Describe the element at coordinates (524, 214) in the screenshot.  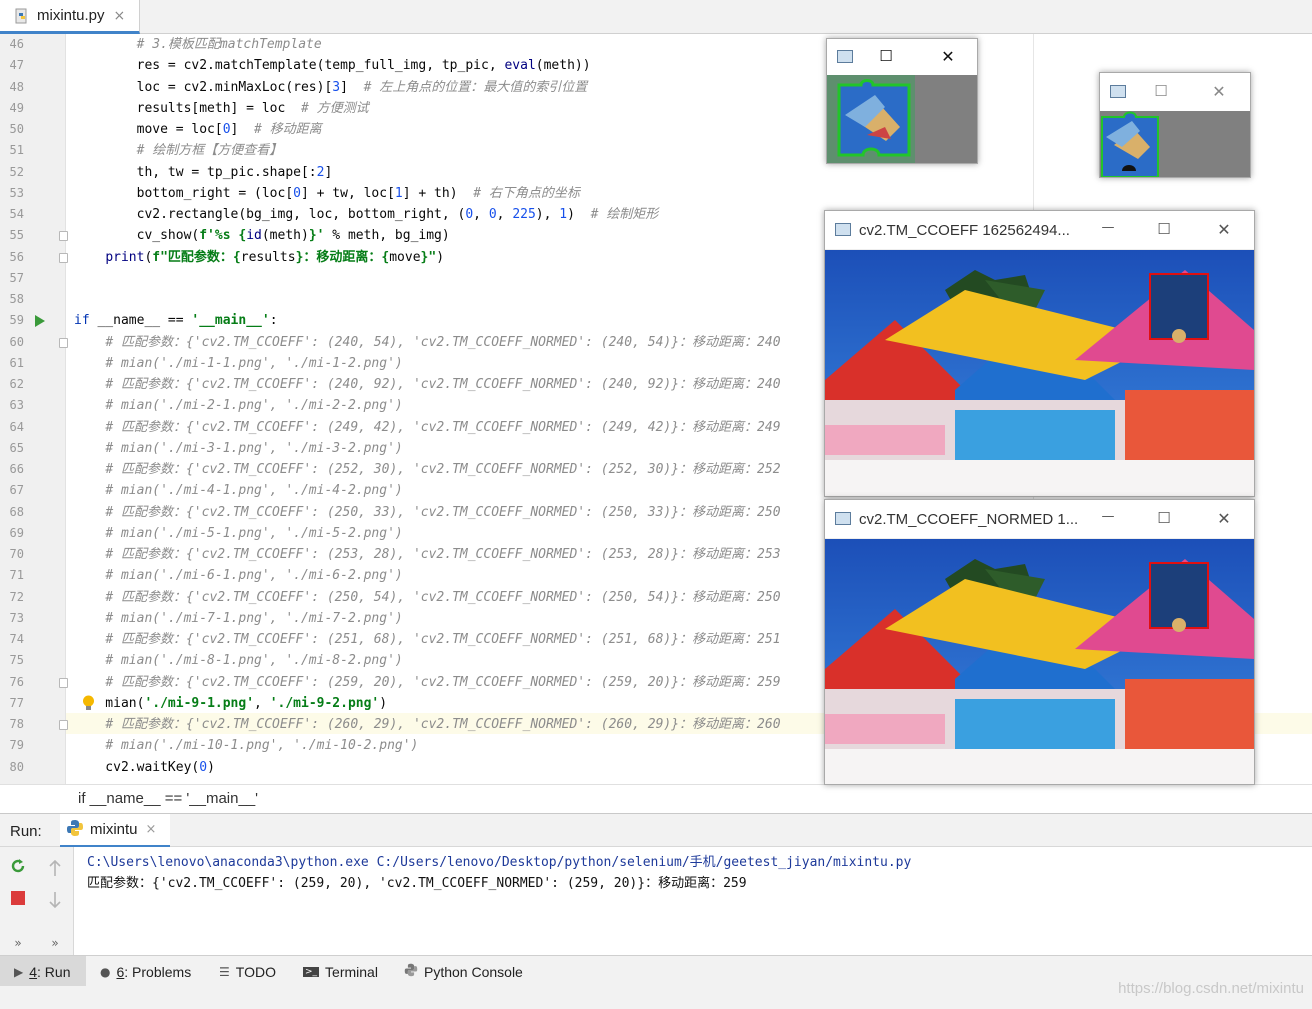
I see `code-token: 225` at that location.